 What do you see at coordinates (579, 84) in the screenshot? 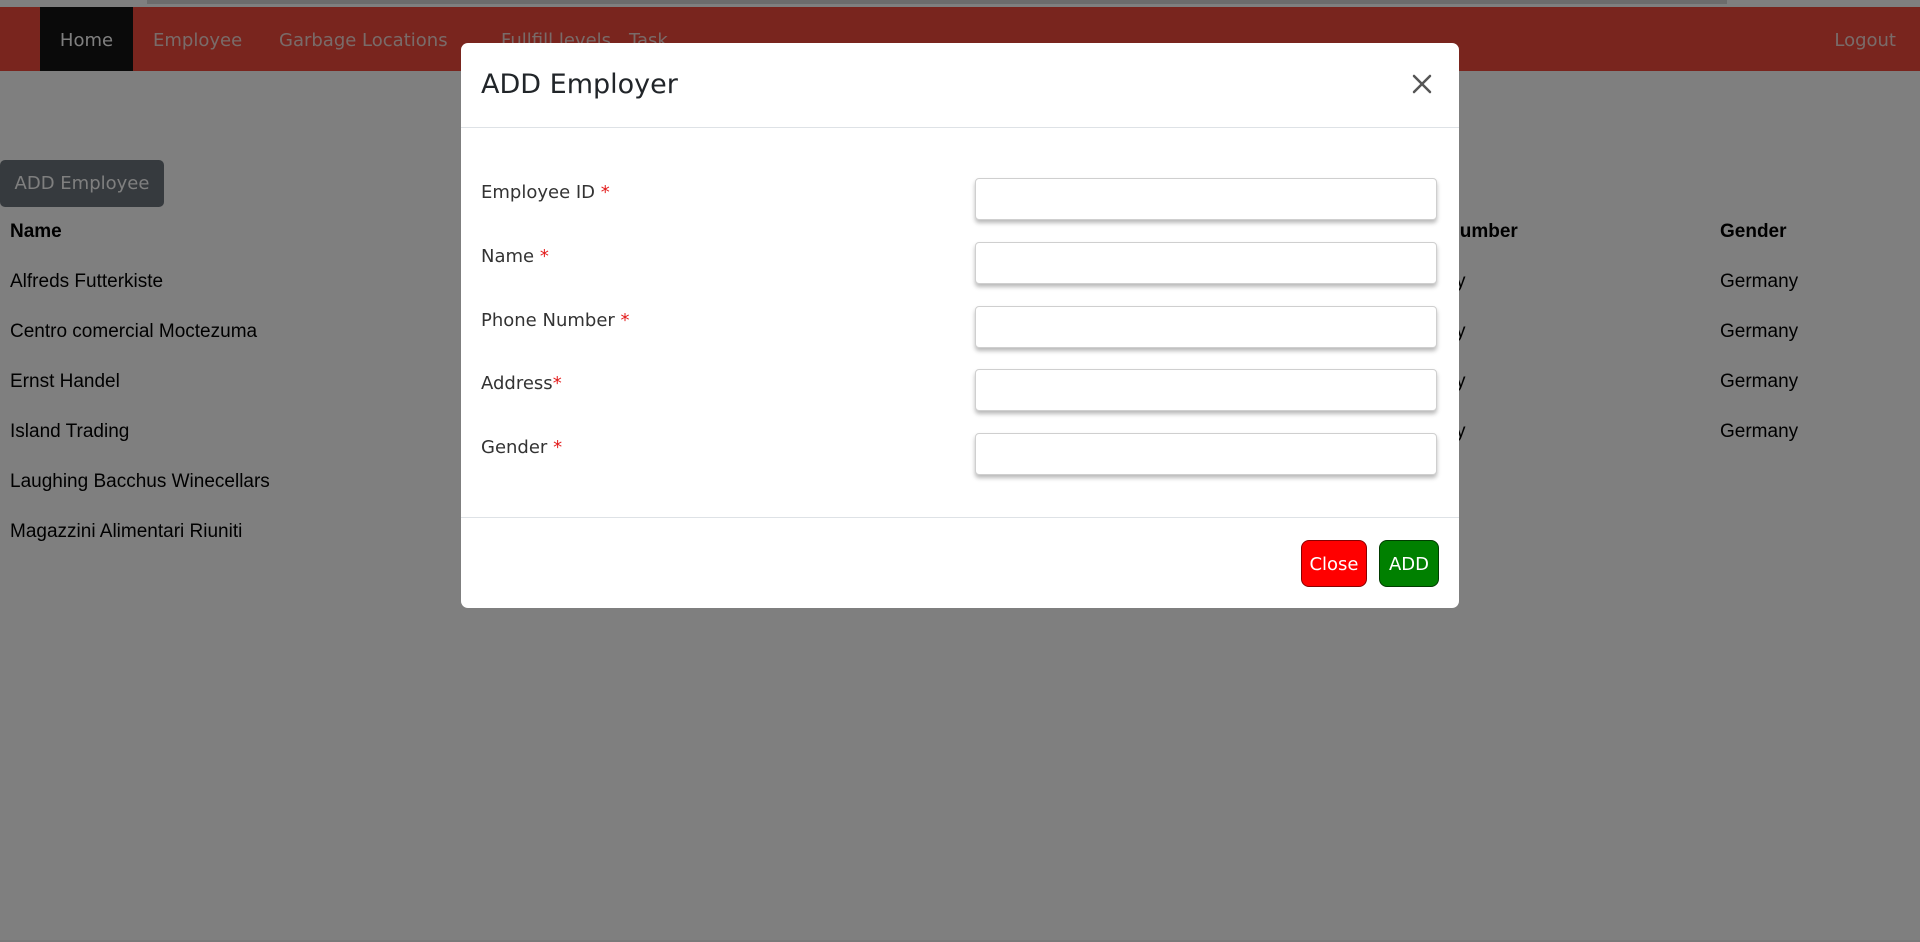
I see `modal-title: ADD Employer` at bounding box center [579, 84].